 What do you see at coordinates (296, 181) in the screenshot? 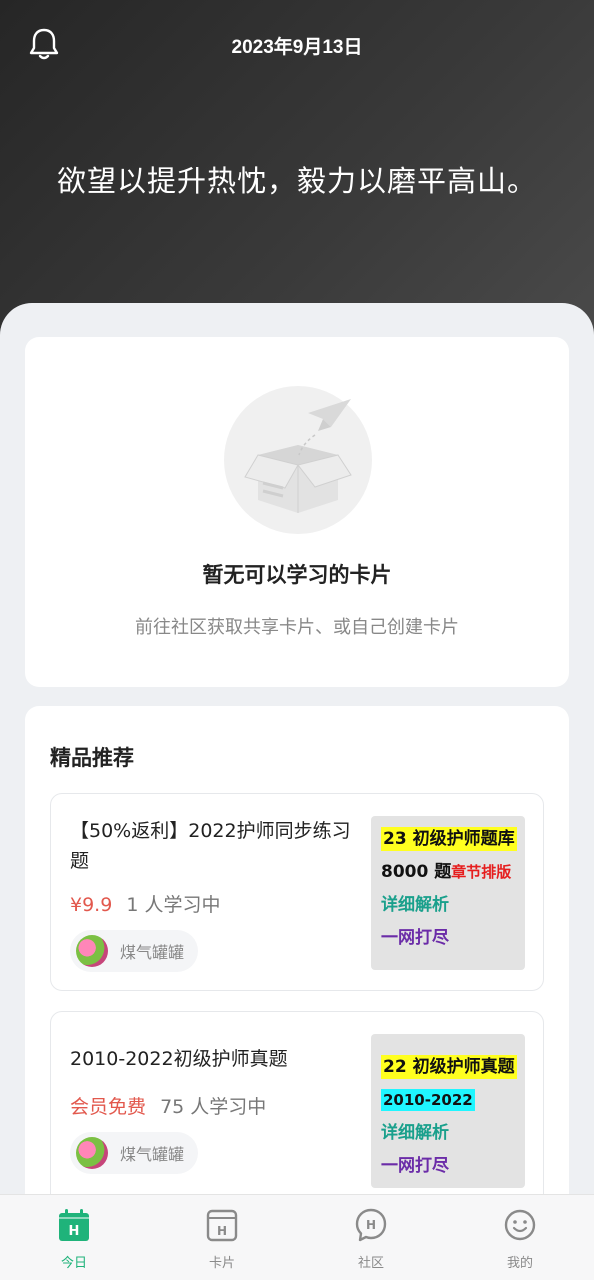
I see `motto-quote: 欲望以提升热忱，毅力以磨平高山。` at bounding box center [296, 181].